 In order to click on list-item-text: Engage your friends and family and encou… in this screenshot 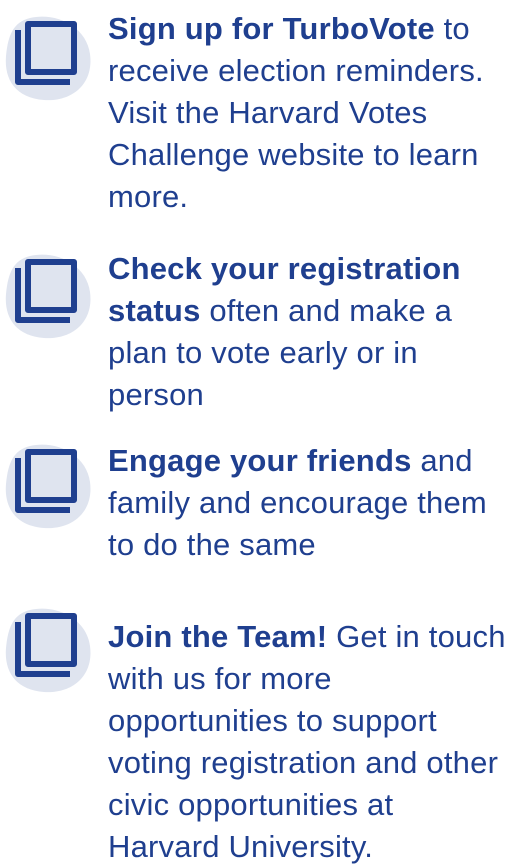, I will do `click(310, 503)`.